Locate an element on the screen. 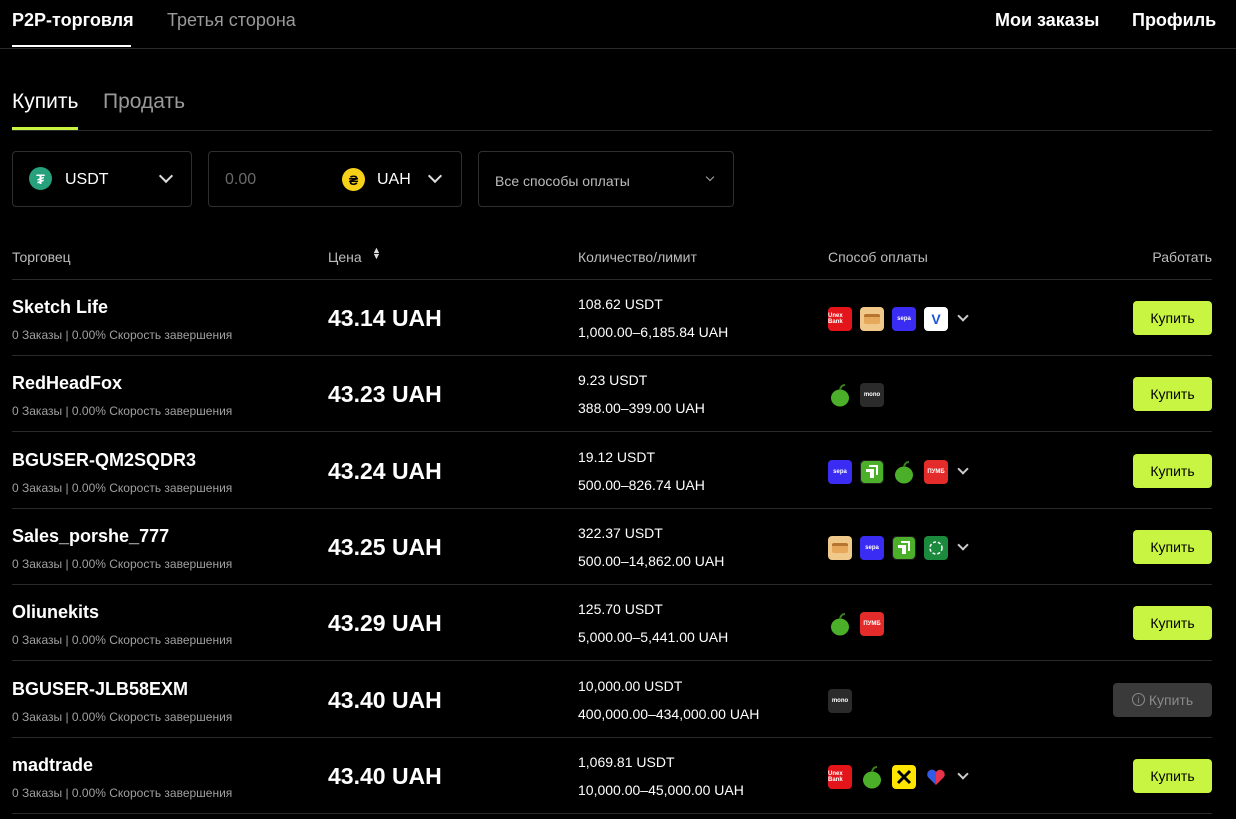  fiat-value: UAH is located at coordinates (394, 179).